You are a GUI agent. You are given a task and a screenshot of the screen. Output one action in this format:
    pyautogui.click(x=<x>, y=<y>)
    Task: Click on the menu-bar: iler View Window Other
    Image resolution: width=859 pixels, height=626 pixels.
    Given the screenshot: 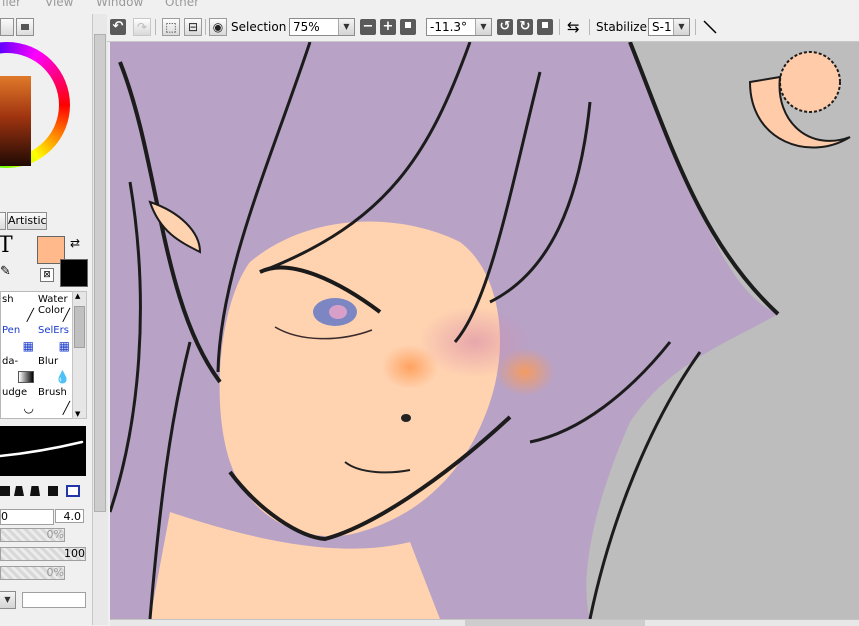 What is the action you would take?
    pyautogui.click(x=429, y=7)
    